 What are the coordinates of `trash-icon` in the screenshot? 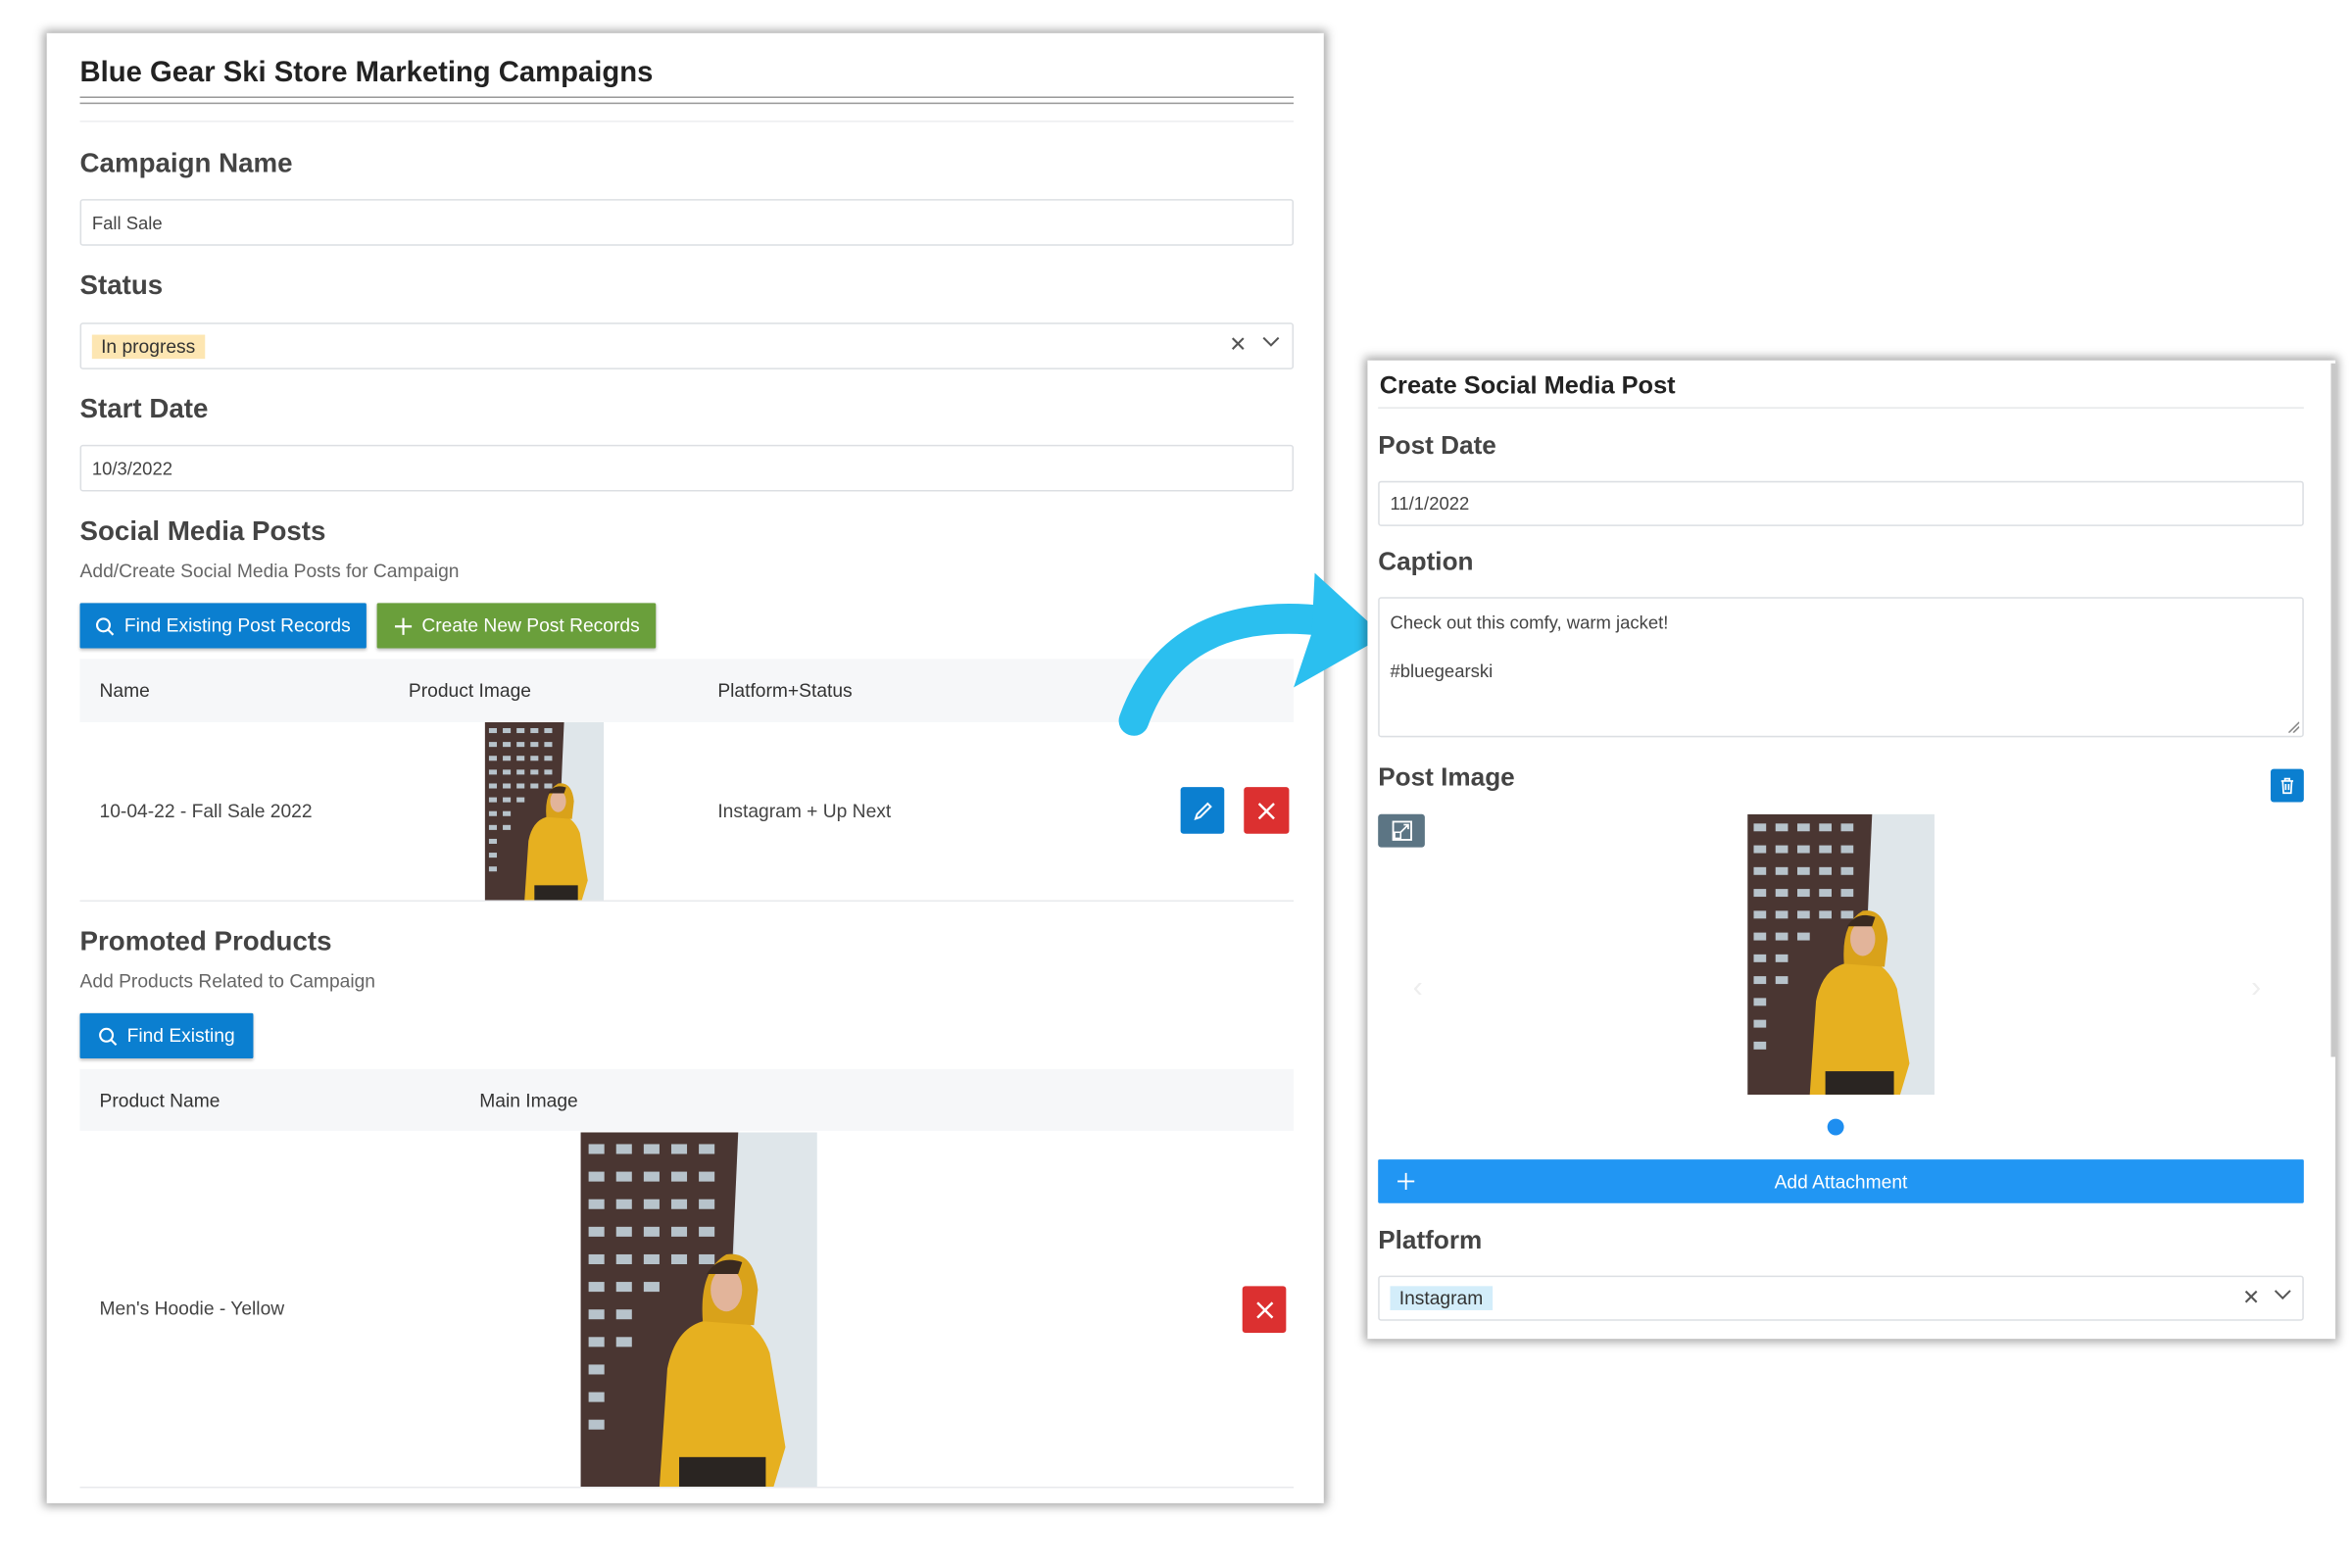 It's located at (2287, 786).